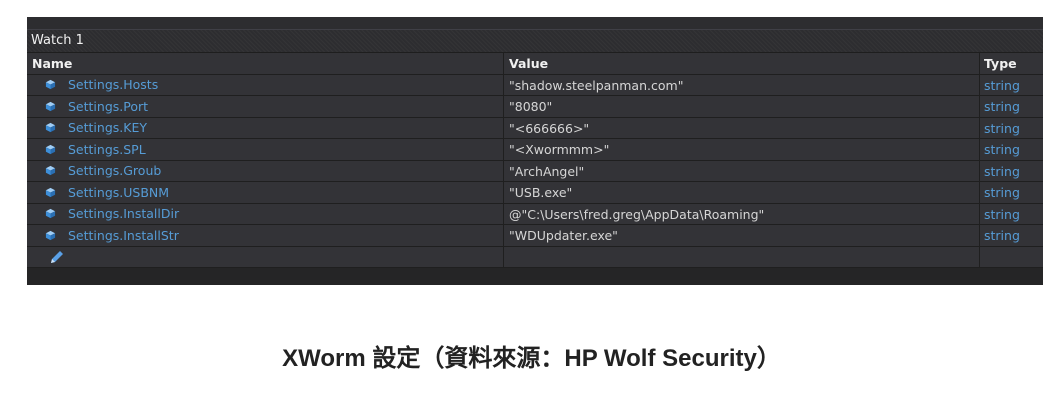 This screenshot has height=412, width=1063. Describe the element at coordinates (531, 358) in the screenshot. I see `figure-caption: XWorm 設定（資料來源：HP Wolf Security）` at that location.